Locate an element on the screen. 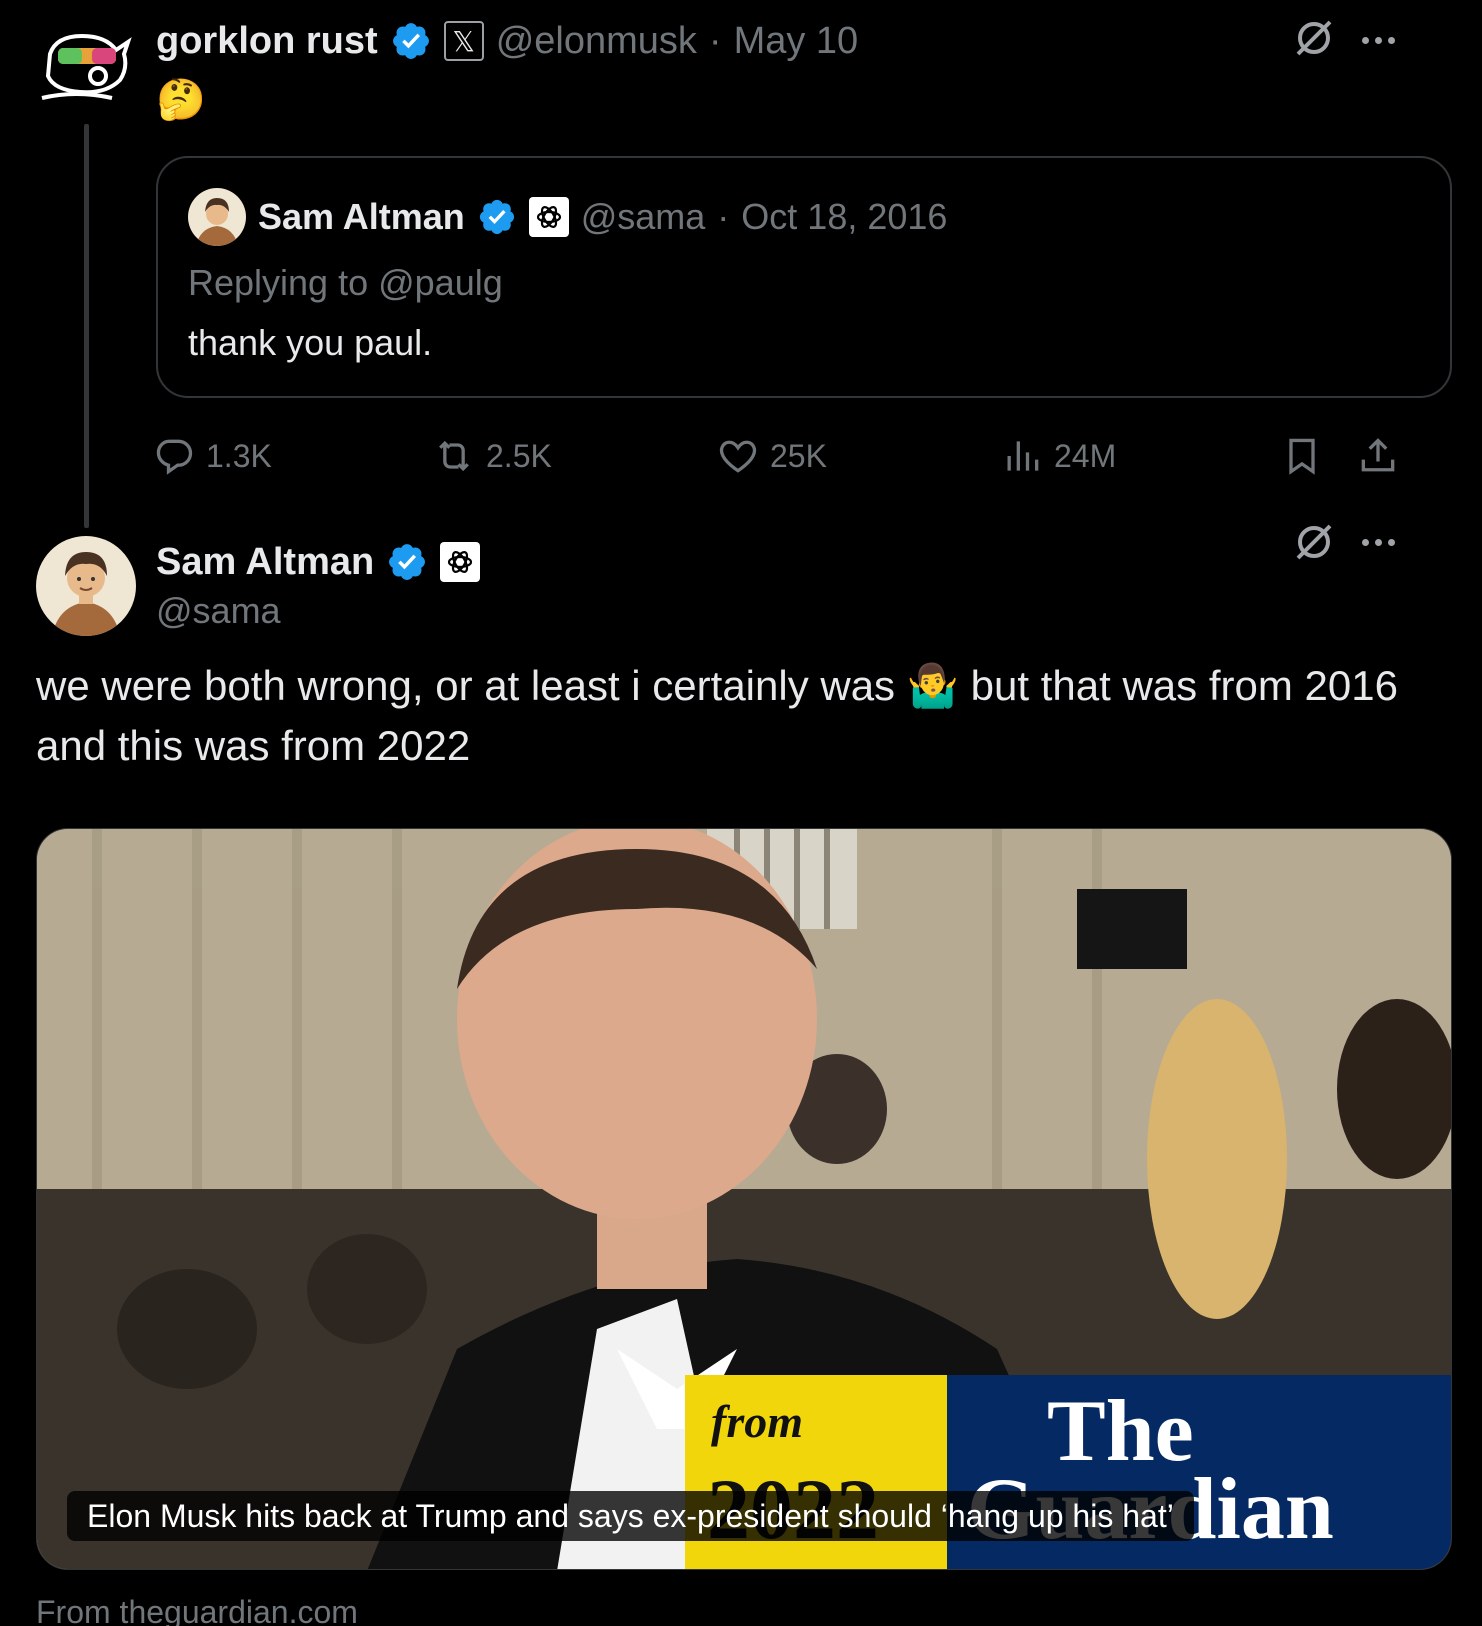 The height and width of the screenshot is (1626, 1482). bookmark-icon is located at coordinates (1302, 456).